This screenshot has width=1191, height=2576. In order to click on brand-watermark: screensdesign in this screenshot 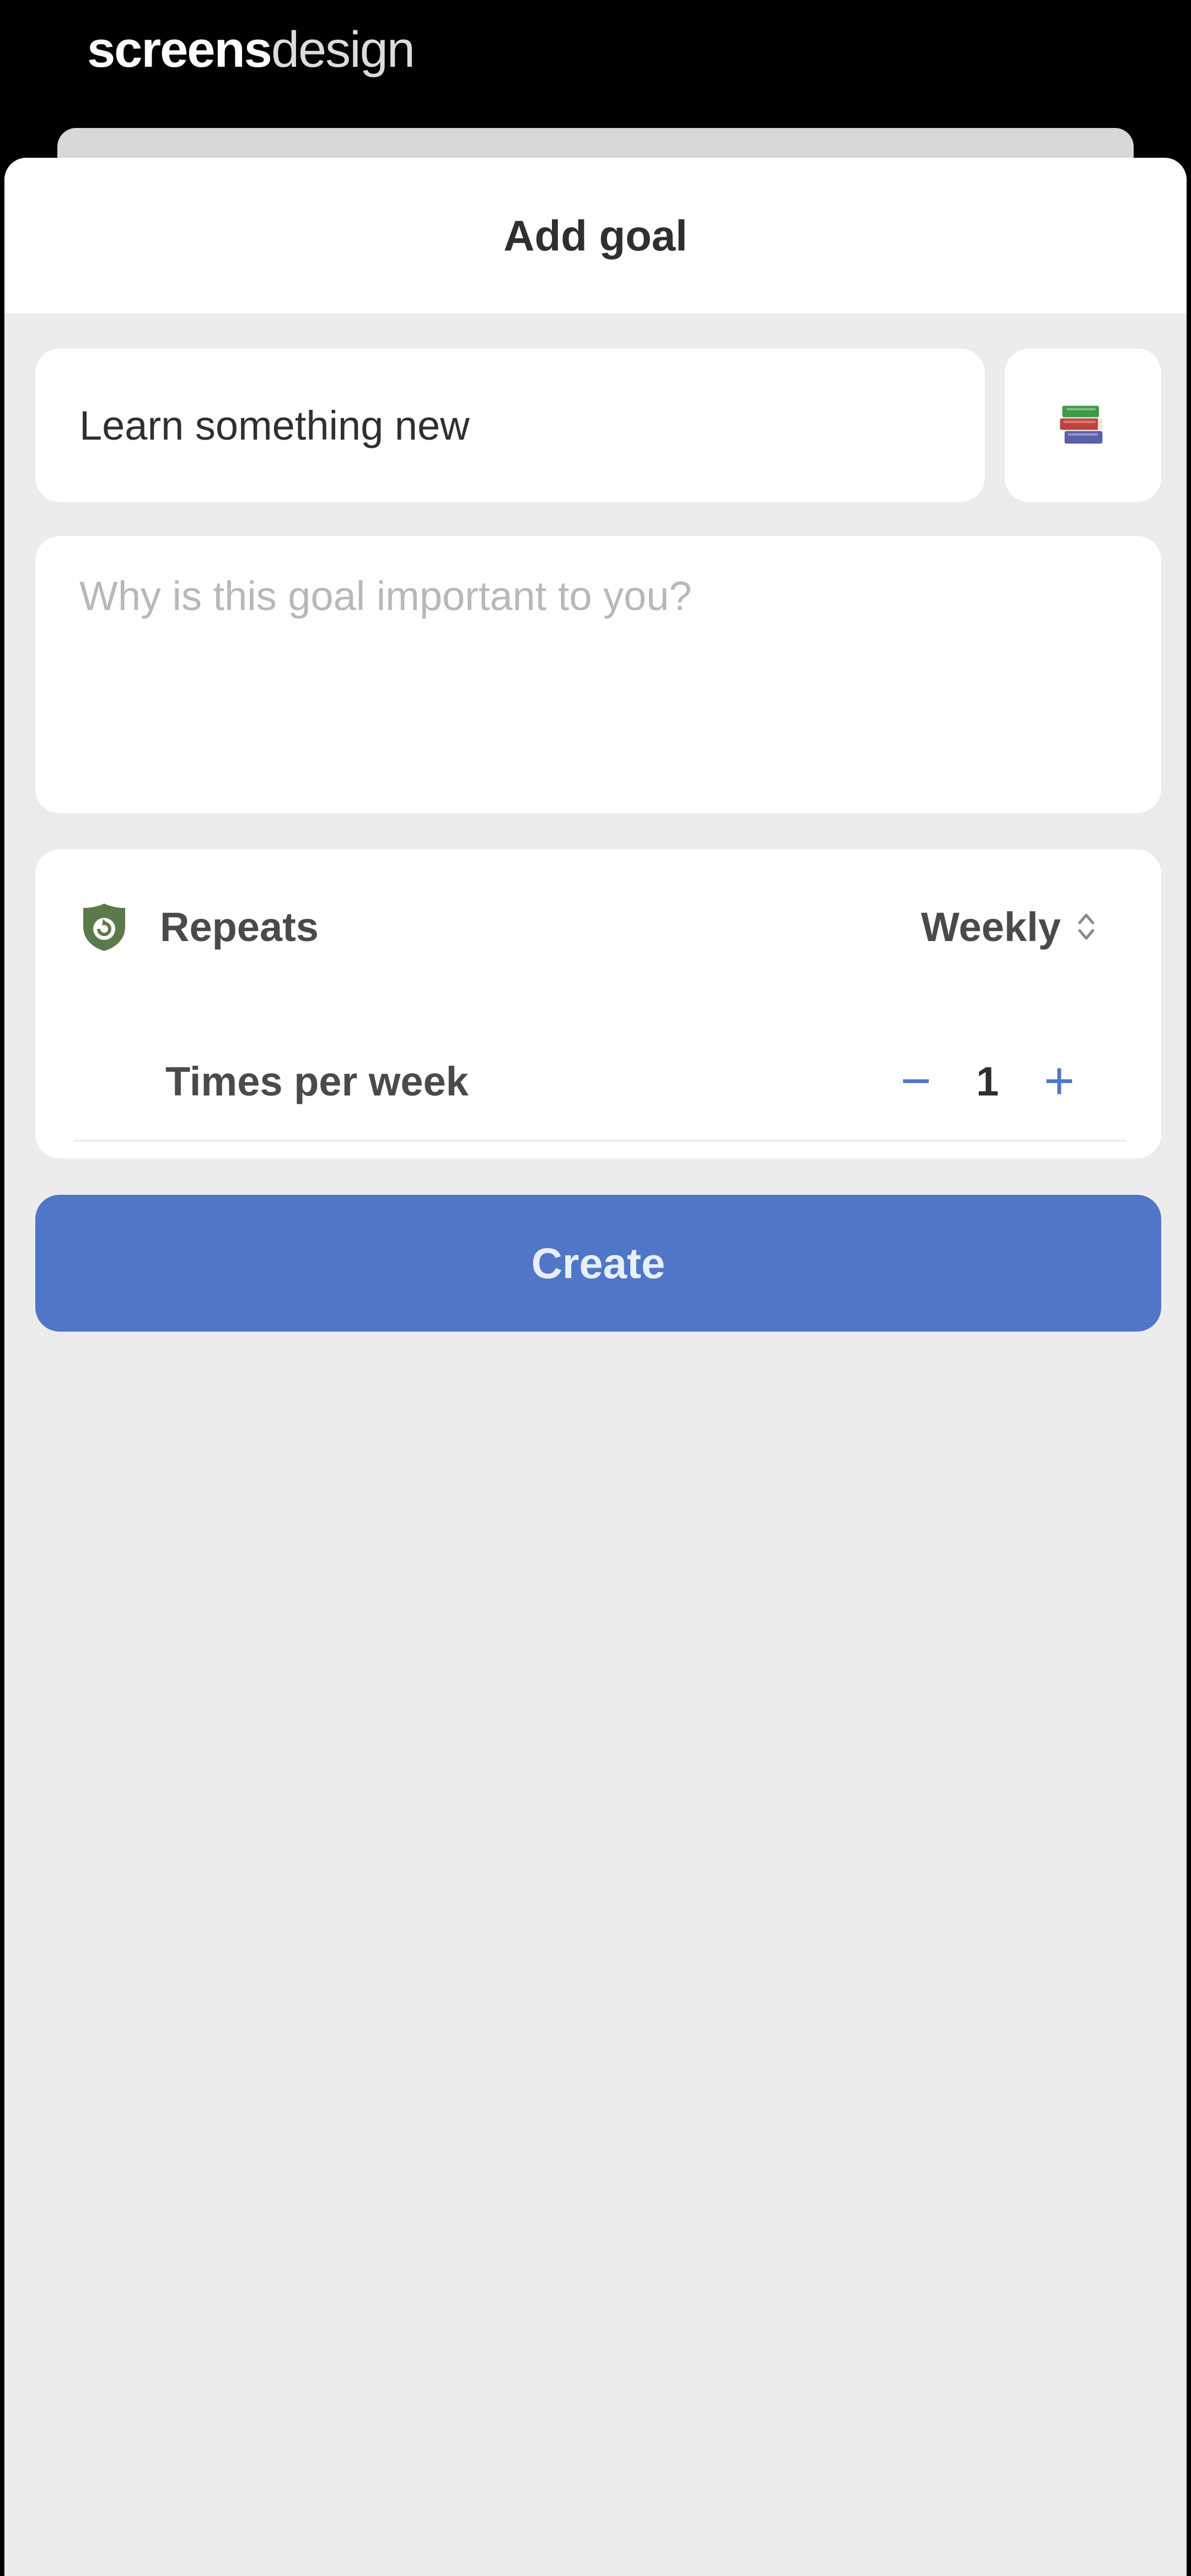, I will do `click(251, 50)`.